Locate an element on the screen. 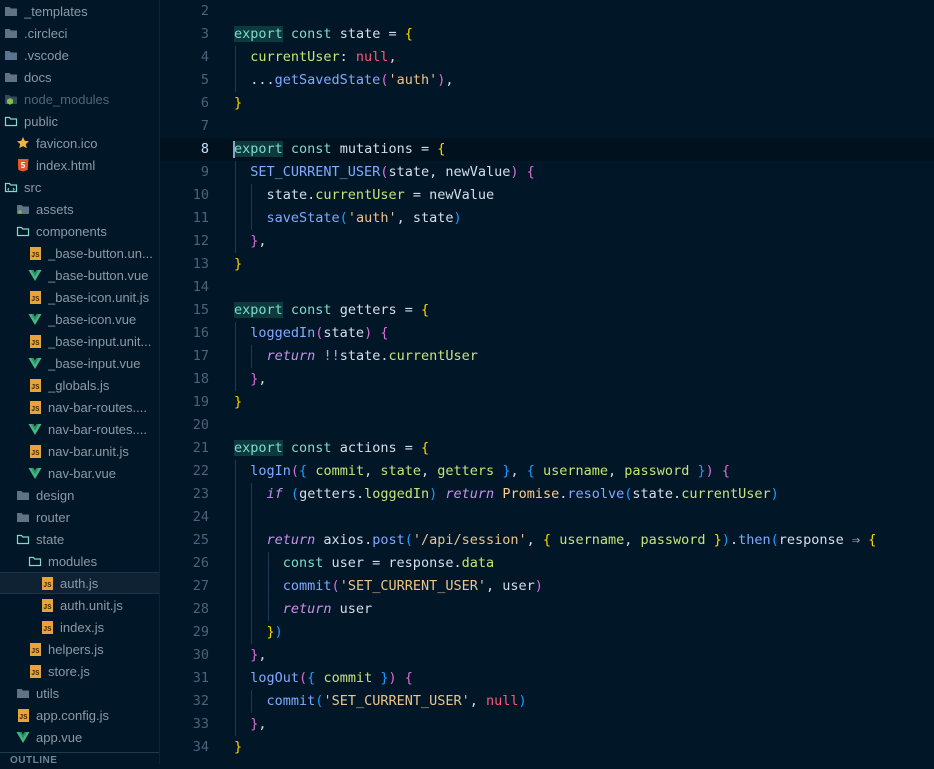 This screenshot has height=769, width=934. code-line: 11 saveState('auth', state) is located at coordinates (547, 218).